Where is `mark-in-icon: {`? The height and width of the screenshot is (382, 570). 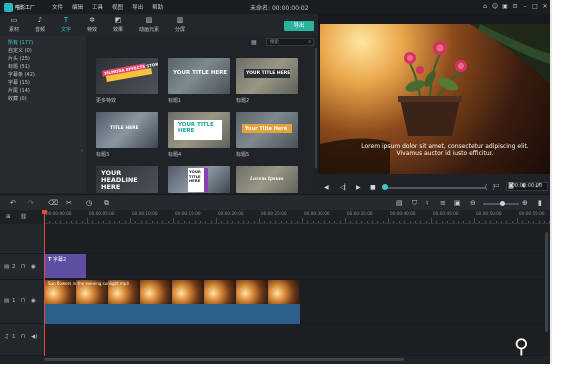 mark-in-icon: { is located at coordinates (486, 187).